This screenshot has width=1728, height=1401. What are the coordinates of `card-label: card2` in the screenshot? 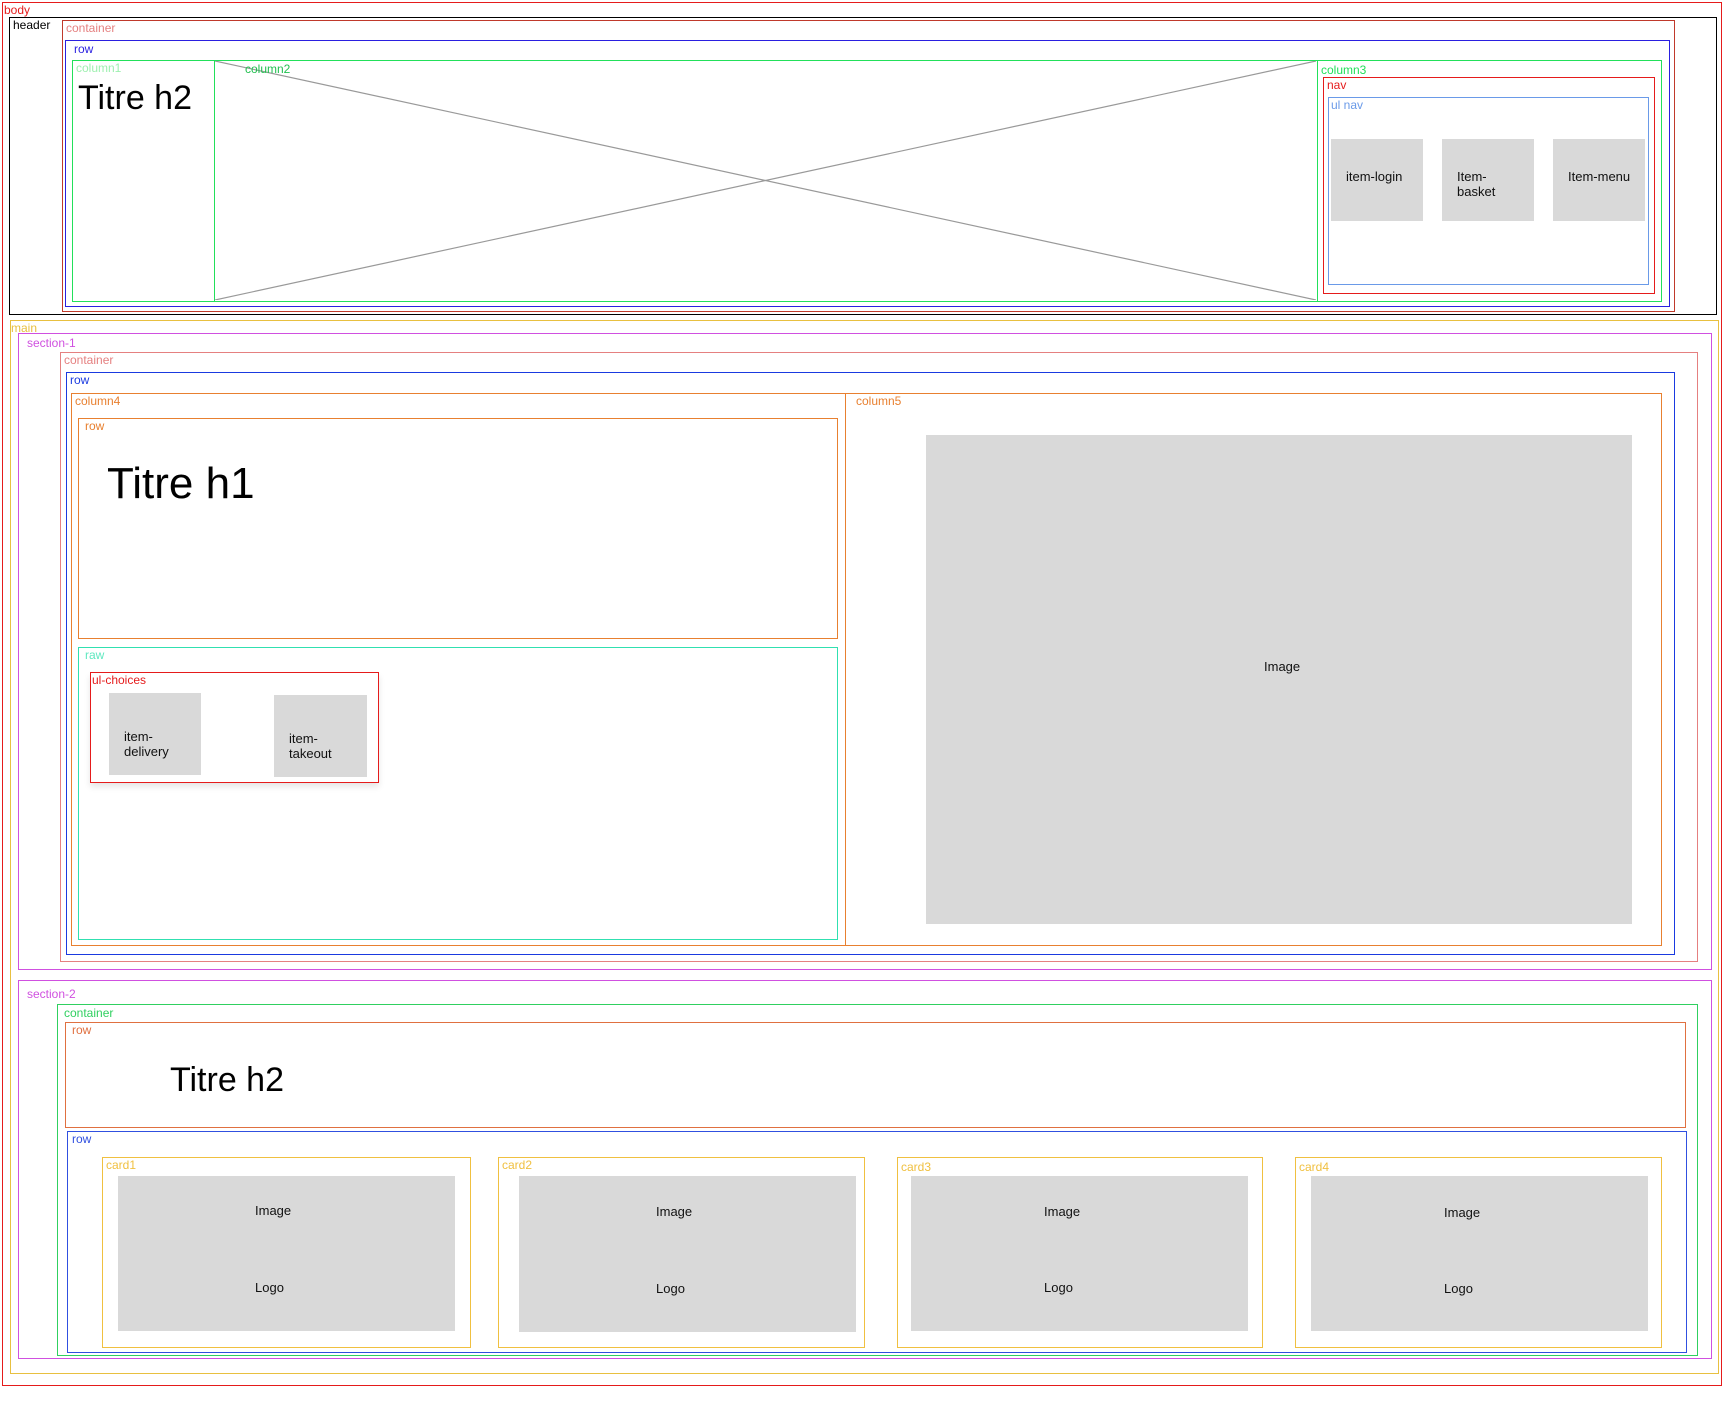 It's located at (517, 1165).